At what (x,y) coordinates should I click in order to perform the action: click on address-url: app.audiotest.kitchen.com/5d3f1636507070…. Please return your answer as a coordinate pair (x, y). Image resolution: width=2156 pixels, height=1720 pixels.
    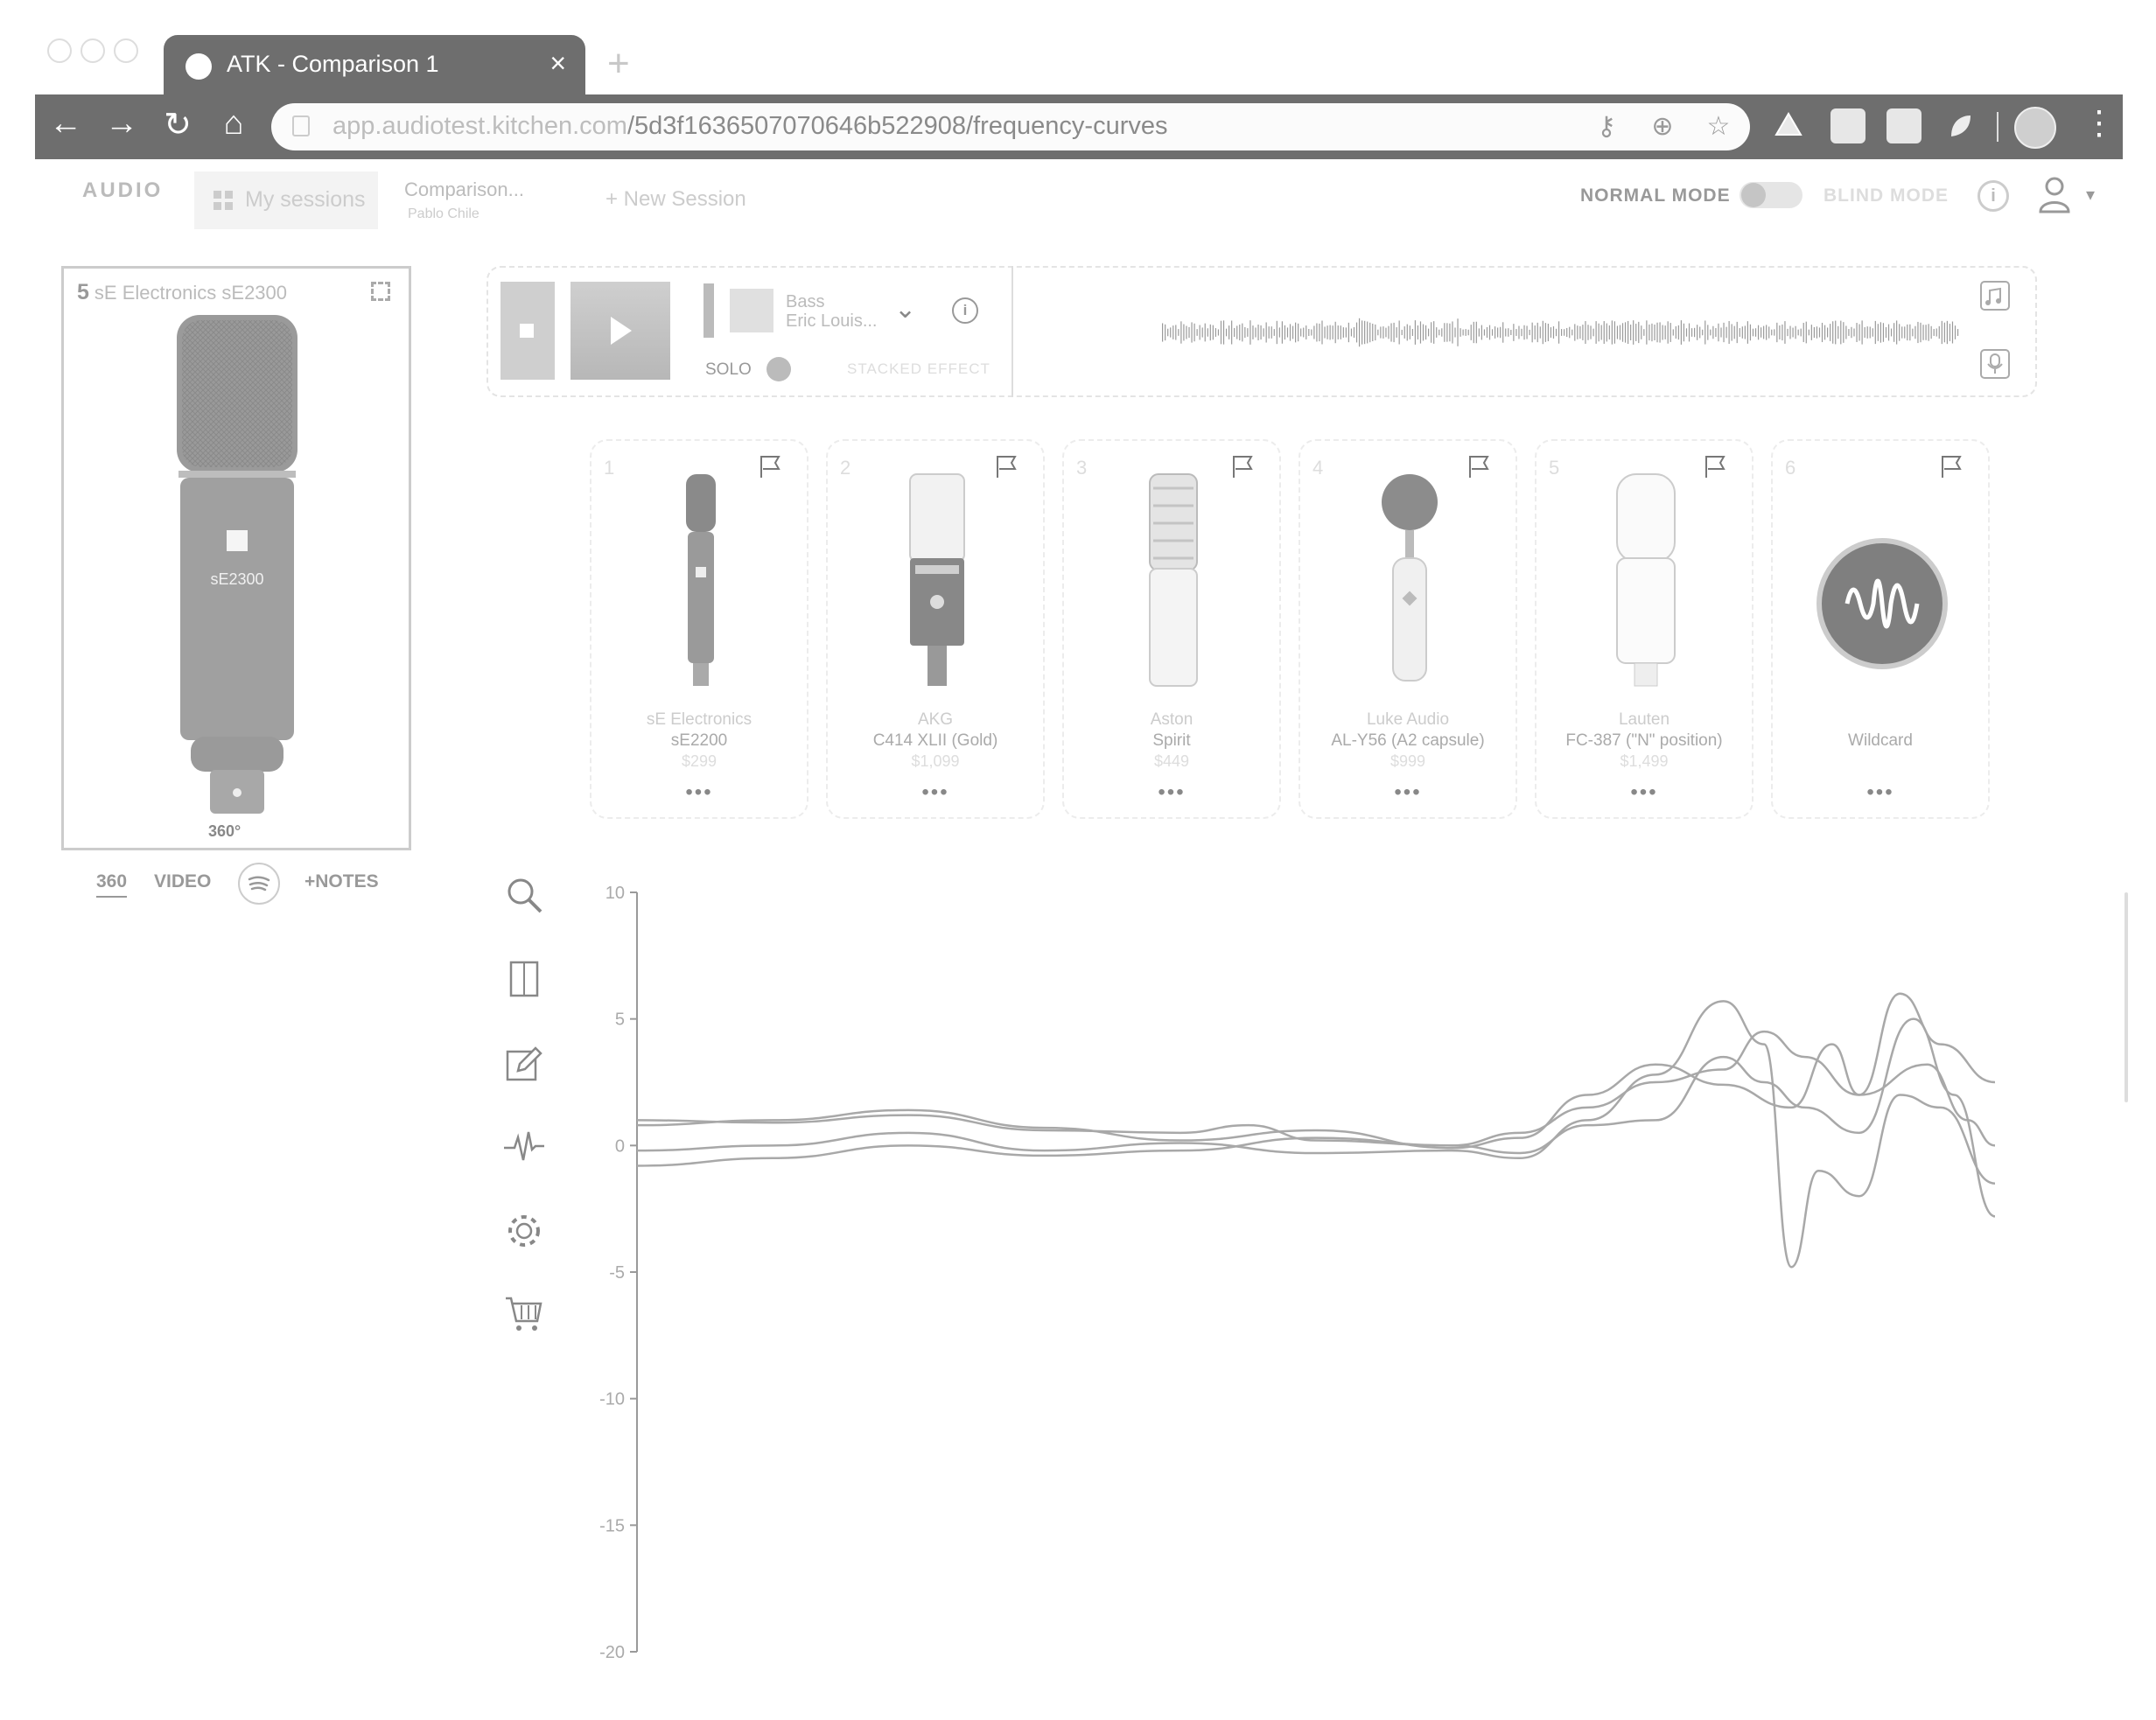
    Looking at the image, I should click on (750, 126).